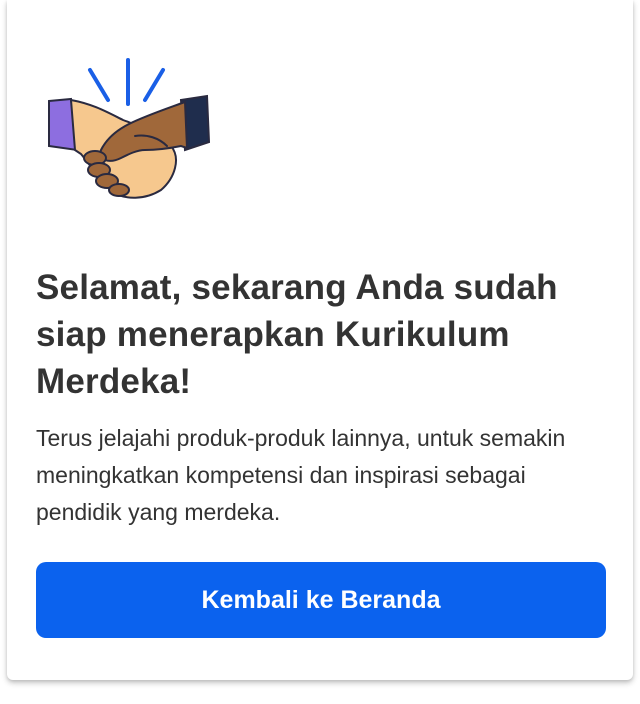 This screenshot has width=640, height=704. What do you see at coordinates (129, 128) in the screenshot?
I see `handshake-icon` at bounding box center [129, 128].